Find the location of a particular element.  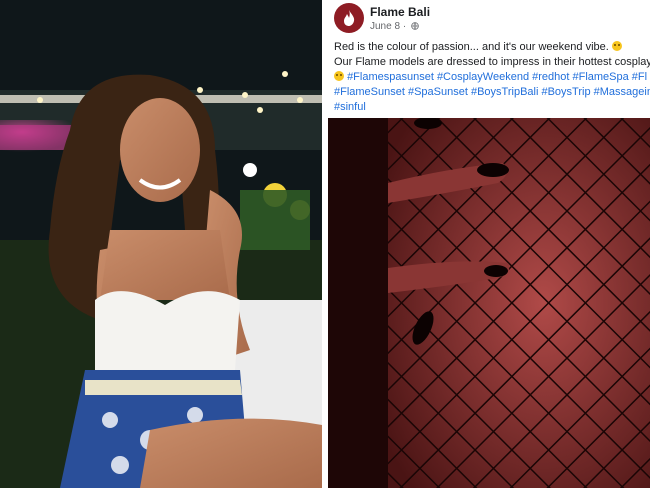

globe-icon is located at coordinates (415, 26).